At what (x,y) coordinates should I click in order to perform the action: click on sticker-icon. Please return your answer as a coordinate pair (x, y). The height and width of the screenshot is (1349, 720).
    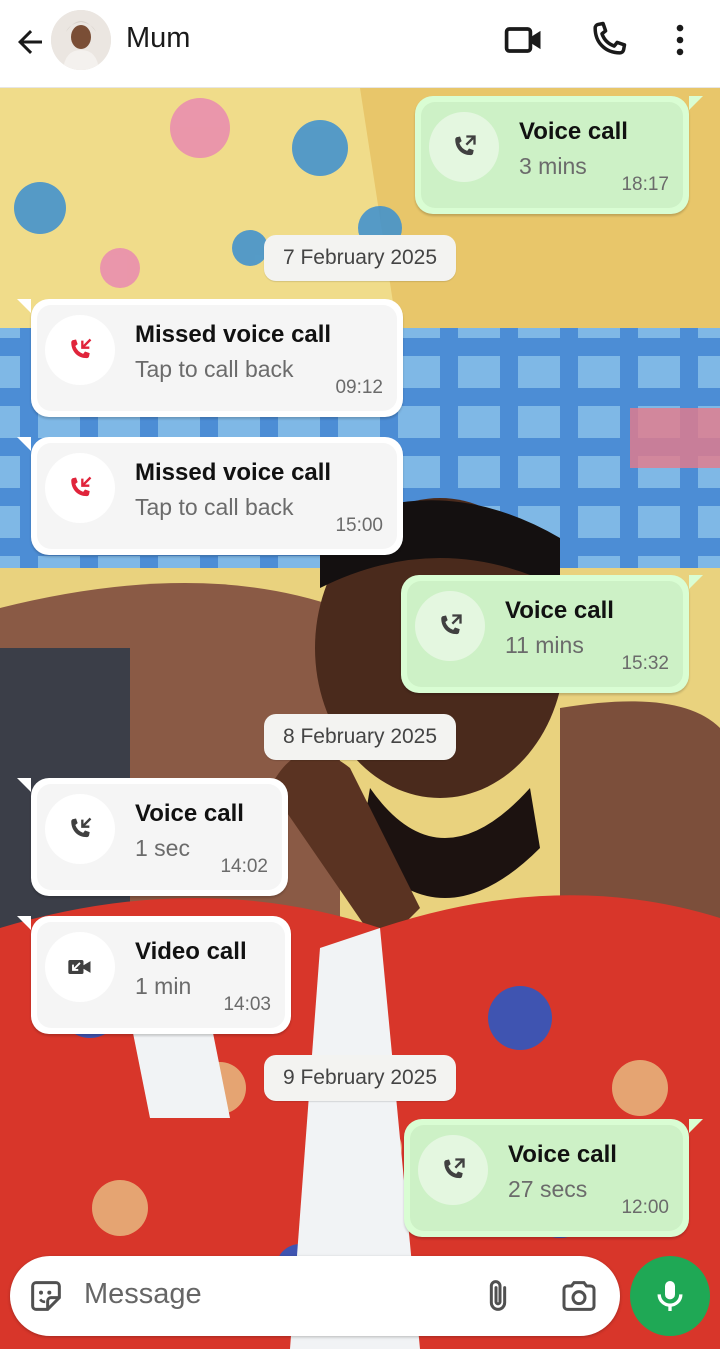
    Looking at the image, I should click on (46, 1296).